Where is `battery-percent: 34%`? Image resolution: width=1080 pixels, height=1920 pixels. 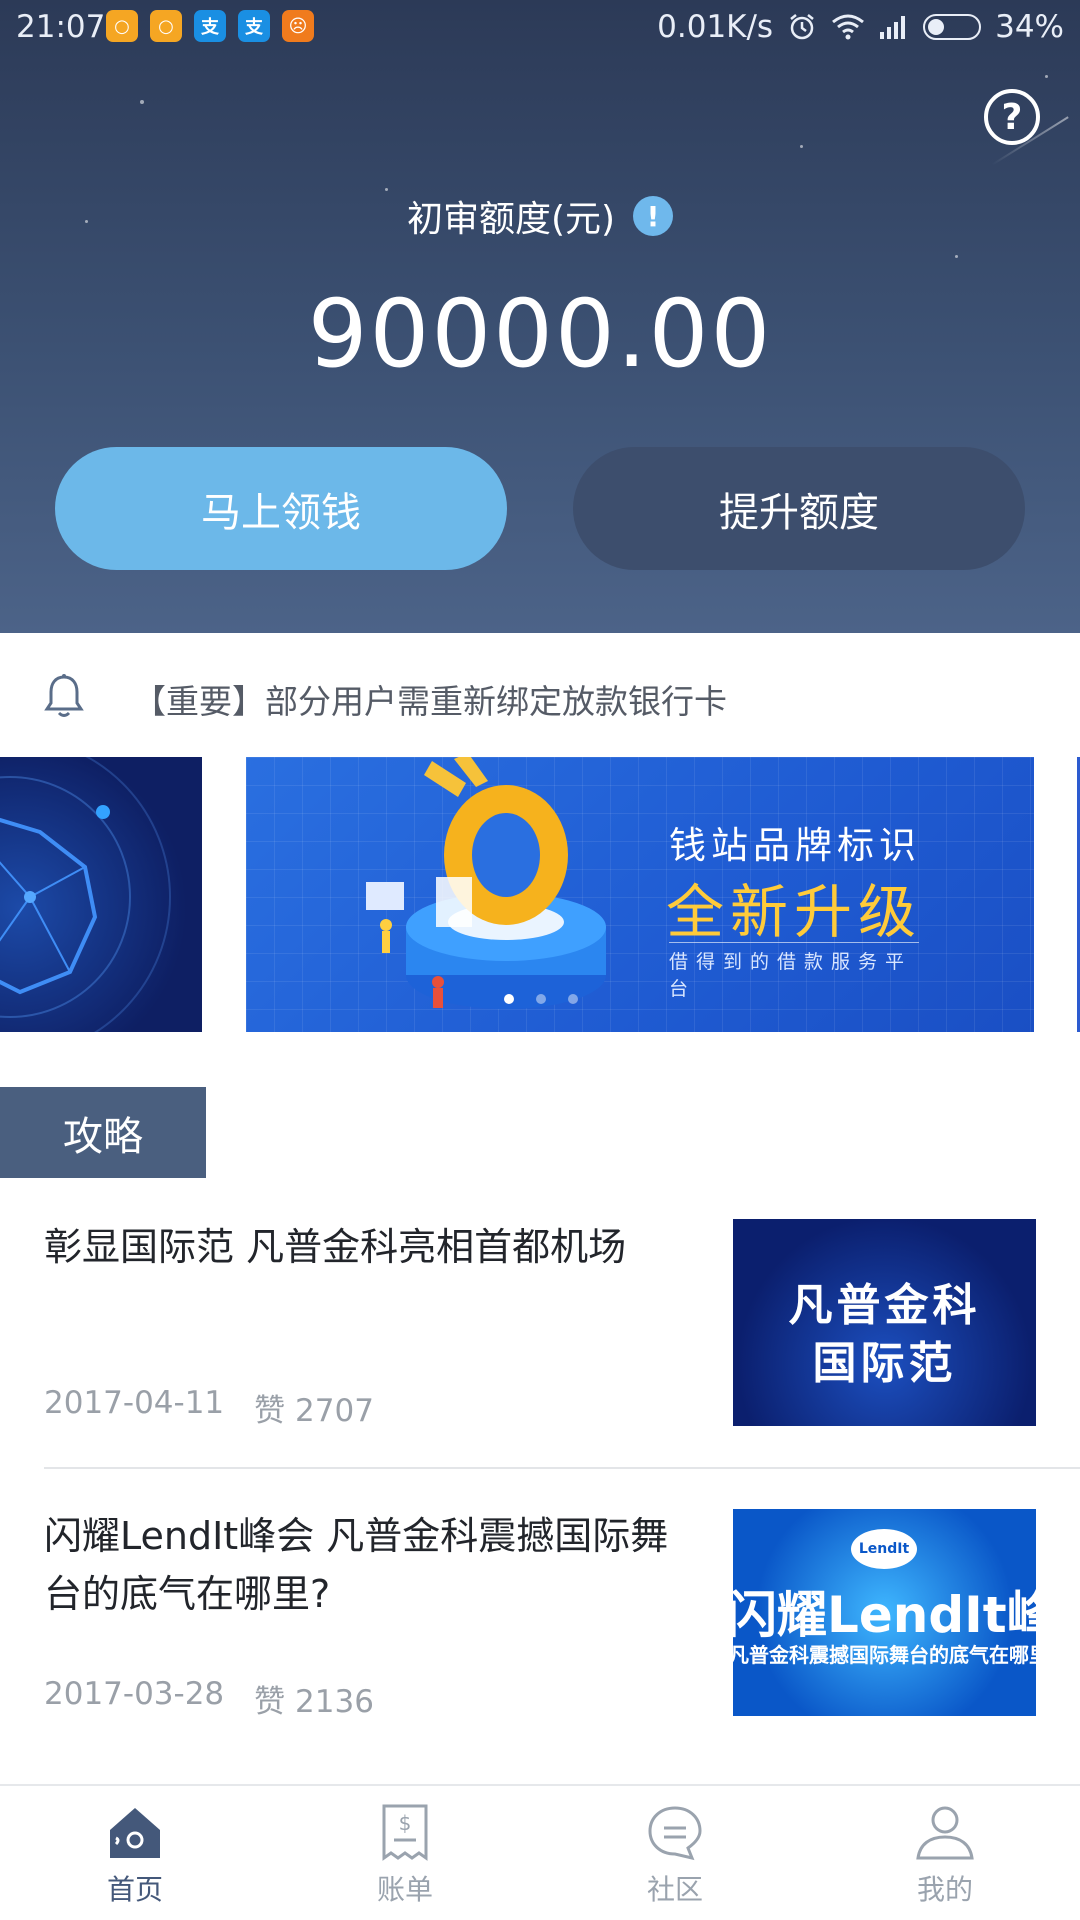 battery-percent: 34% is located at coordinates (1029, 27).